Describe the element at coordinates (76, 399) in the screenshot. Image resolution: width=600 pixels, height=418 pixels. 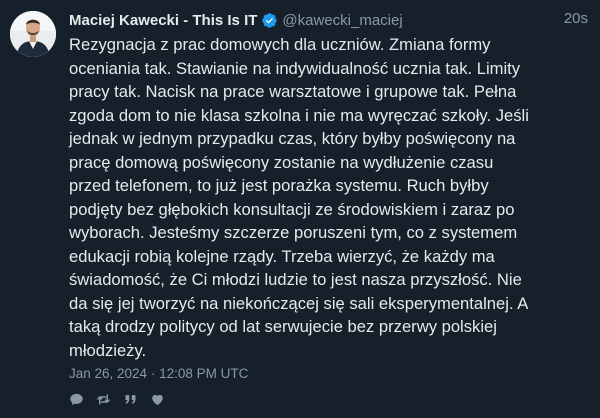
I see `comment-icon` at that location.